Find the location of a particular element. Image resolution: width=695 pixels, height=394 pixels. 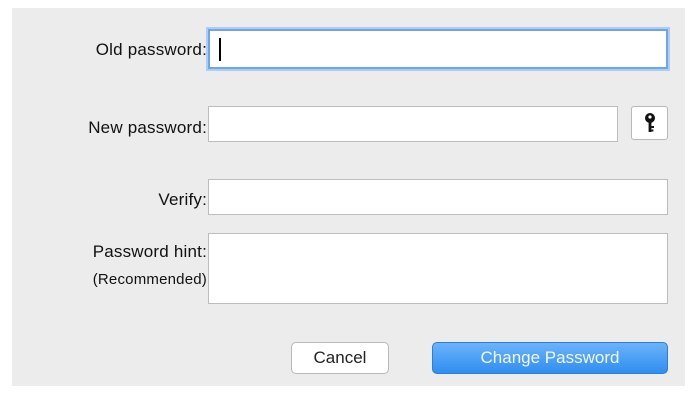

password-assistant-button is located at coordinates (649, 123).